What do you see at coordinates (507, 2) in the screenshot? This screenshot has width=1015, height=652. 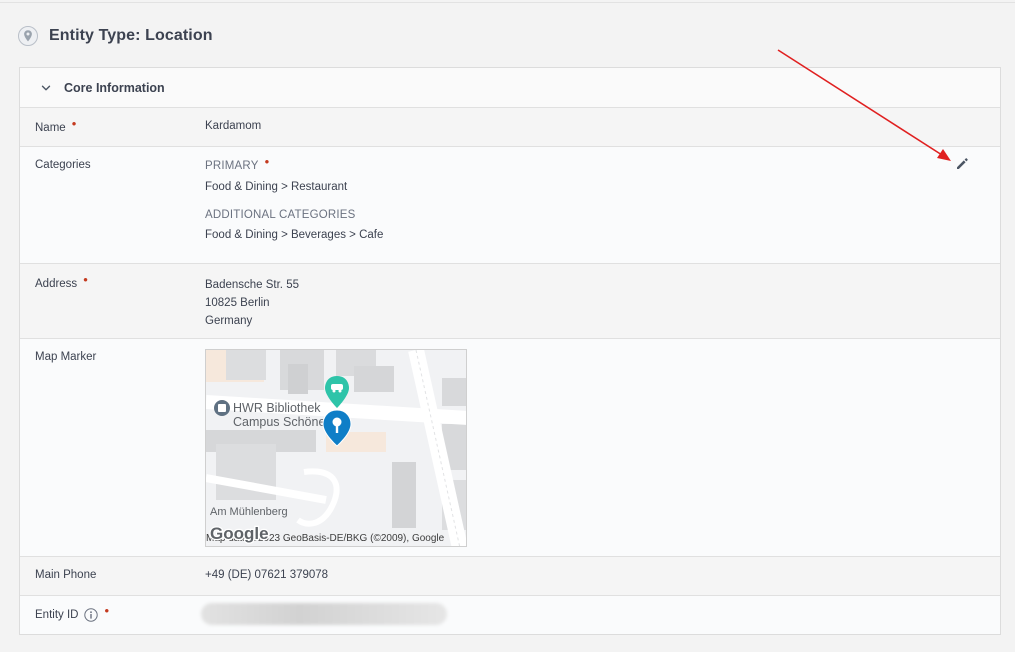 I see `top-divider` at bounding box center [507, 2].